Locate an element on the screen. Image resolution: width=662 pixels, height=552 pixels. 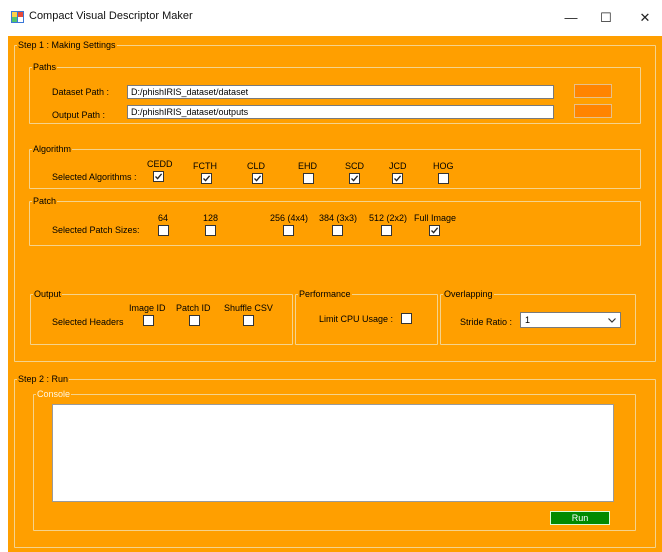
title-bar: Compact Visual Descriptor Maker — ☐ ✕ is located at coordinates (331, 18).